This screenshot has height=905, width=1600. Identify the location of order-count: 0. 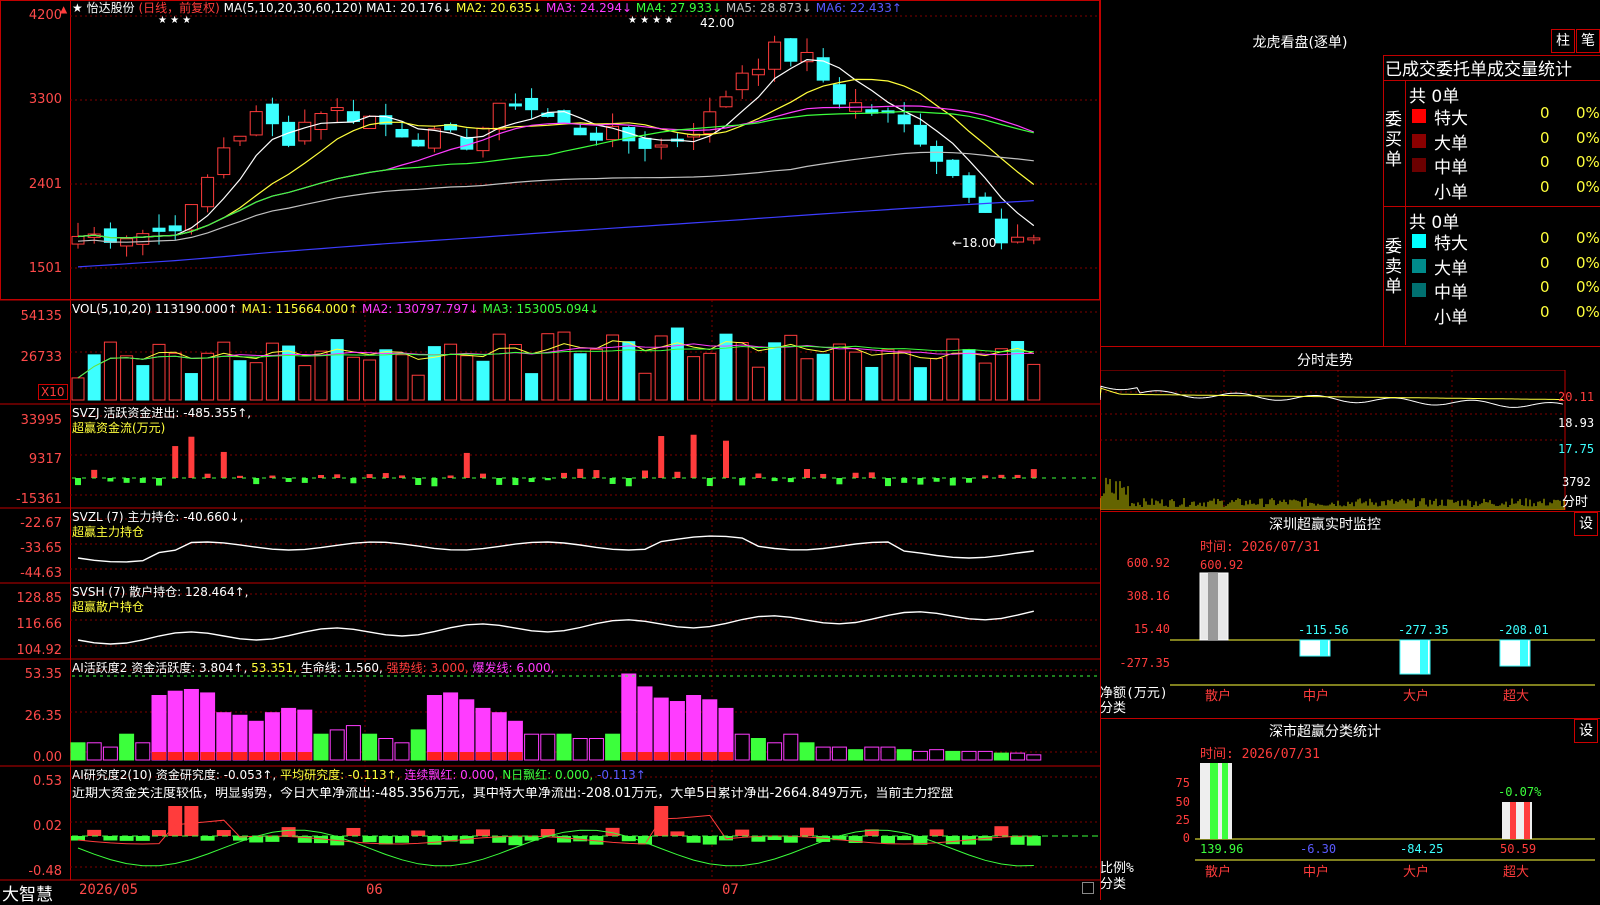
(1545, 238).